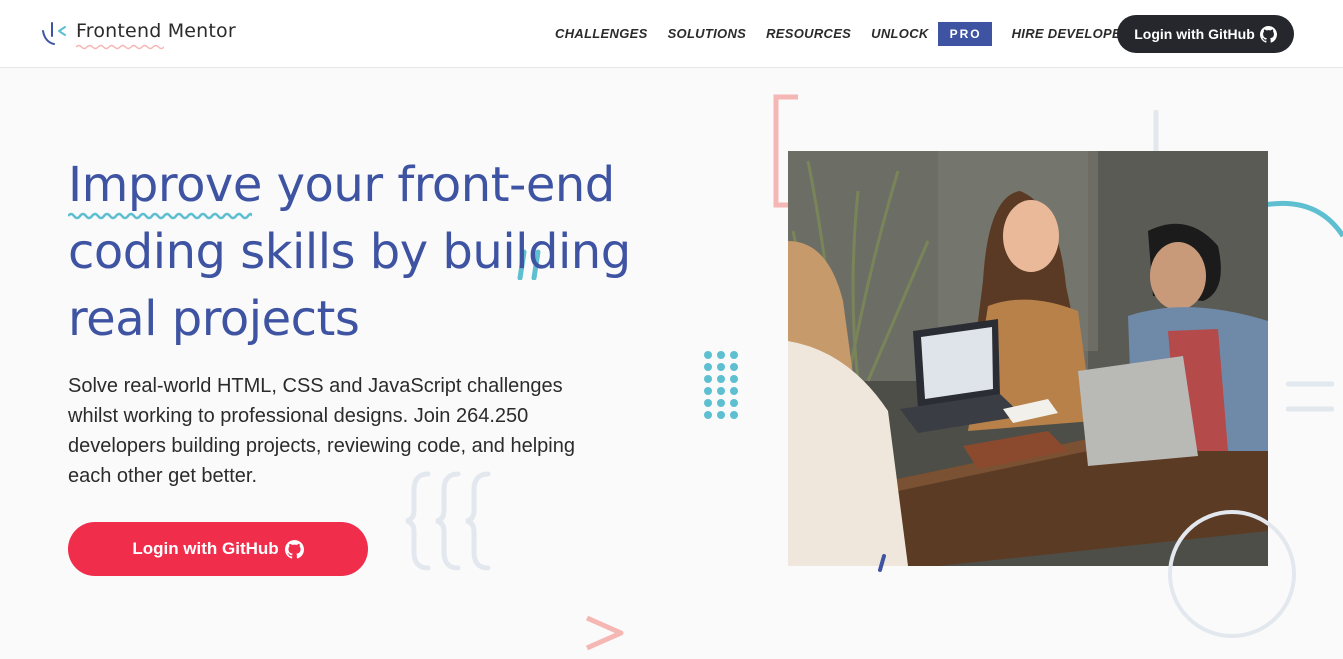  I want to click on hero-login-button: Login with GitHub, so click(218, 549).